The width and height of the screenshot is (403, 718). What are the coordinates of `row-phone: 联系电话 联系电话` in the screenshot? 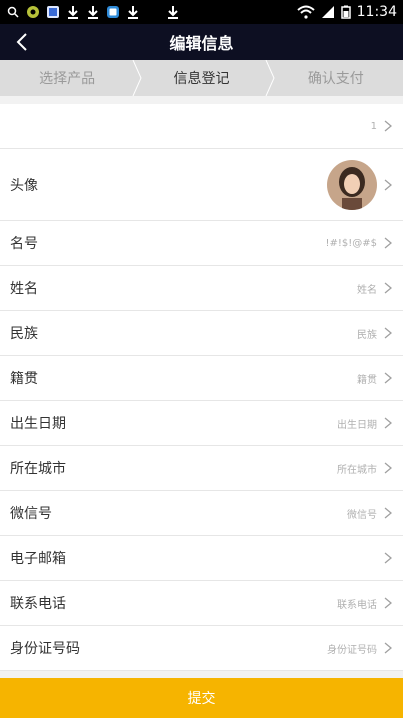 It's located at (201, 603).